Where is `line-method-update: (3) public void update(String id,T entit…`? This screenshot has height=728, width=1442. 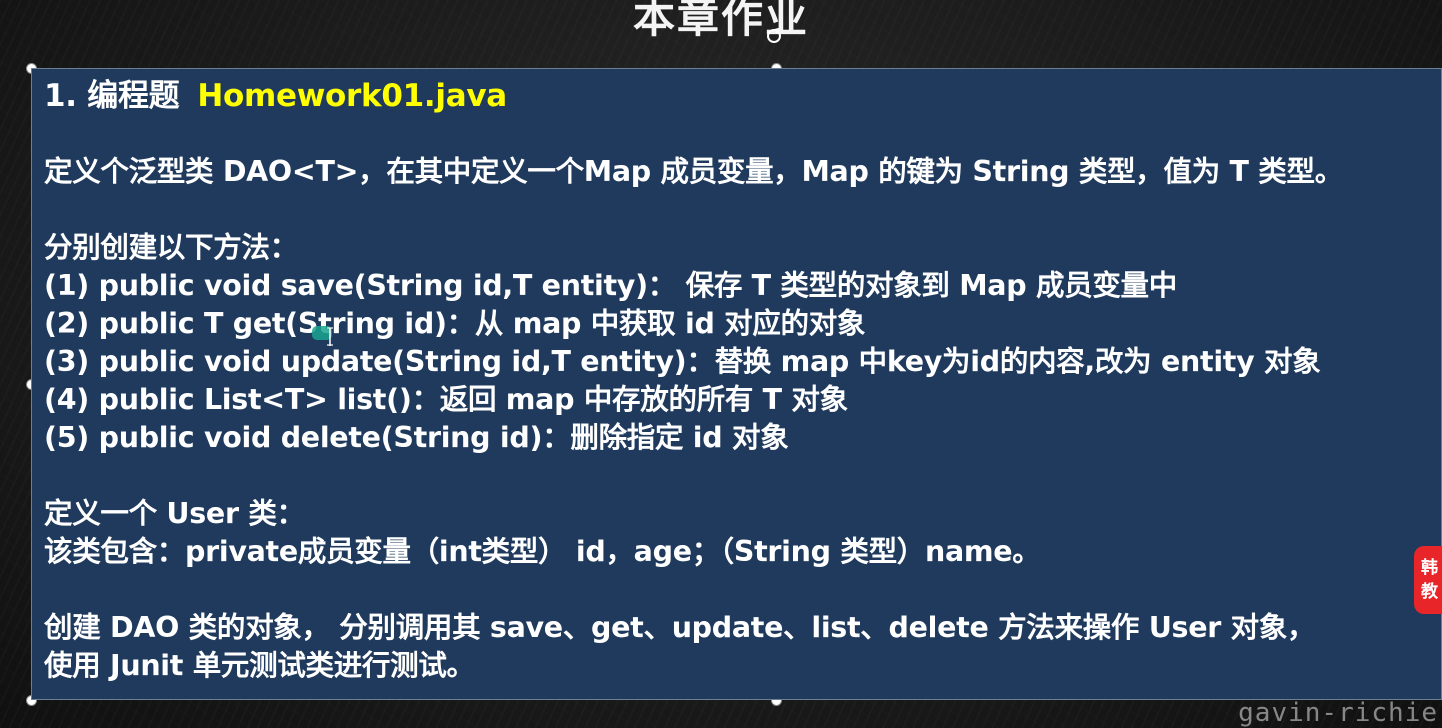
line-method-update: (3) public void update(String id,T entit… is located at coordinates (682, 361).